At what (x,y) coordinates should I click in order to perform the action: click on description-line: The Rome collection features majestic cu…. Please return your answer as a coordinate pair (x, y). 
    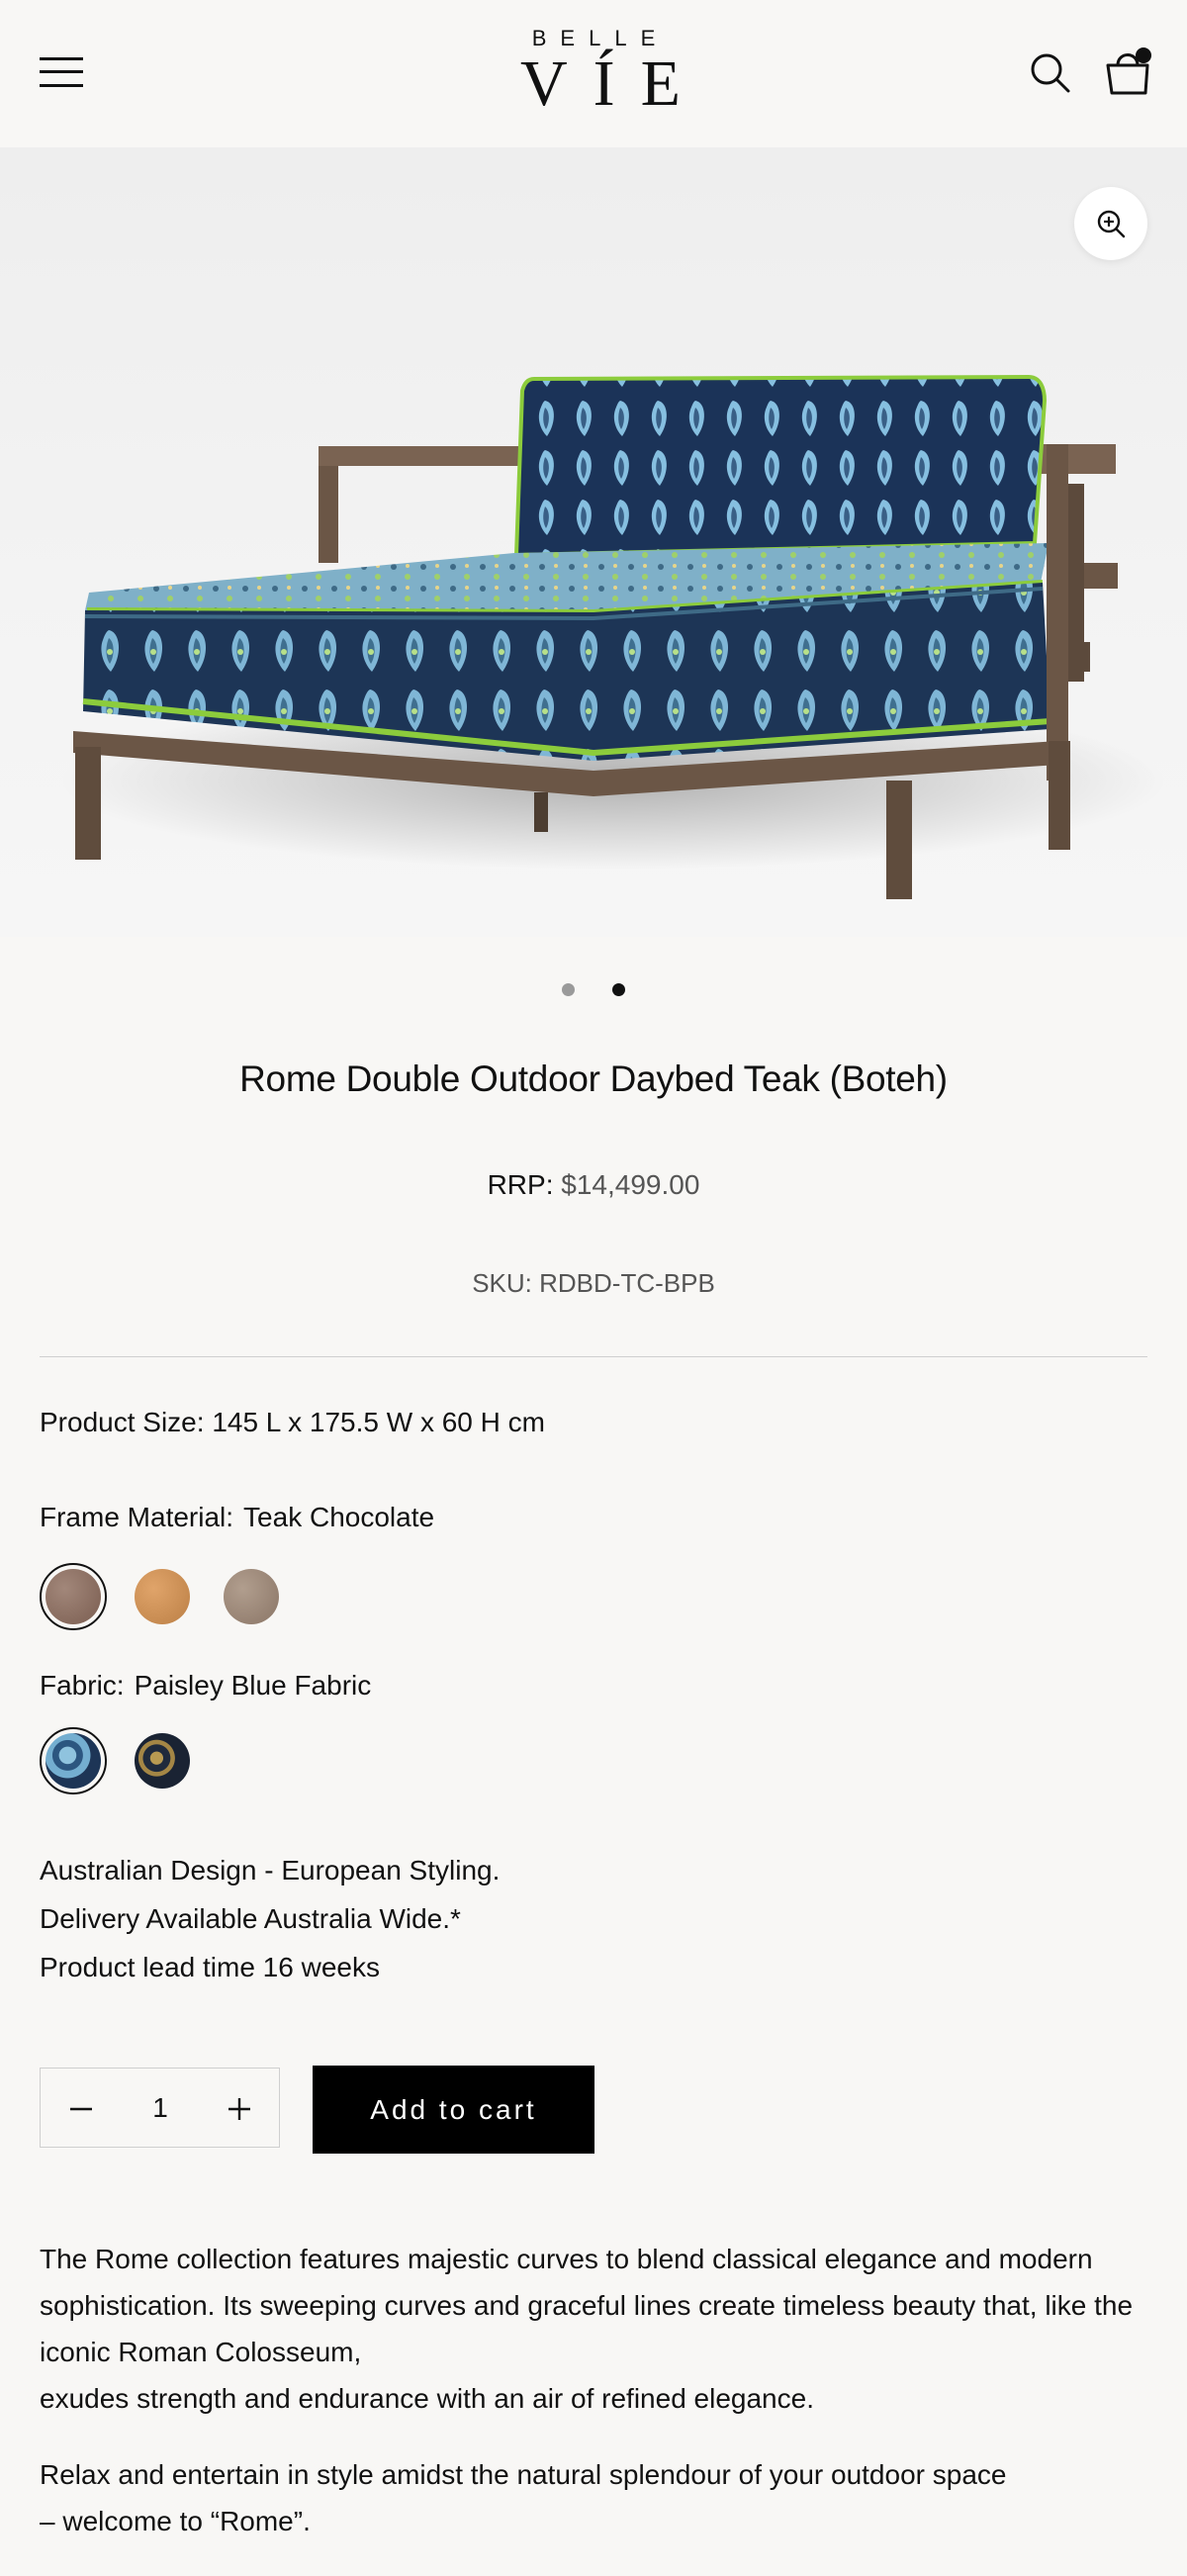
    Looking at the image, I should click on (566, 2259).